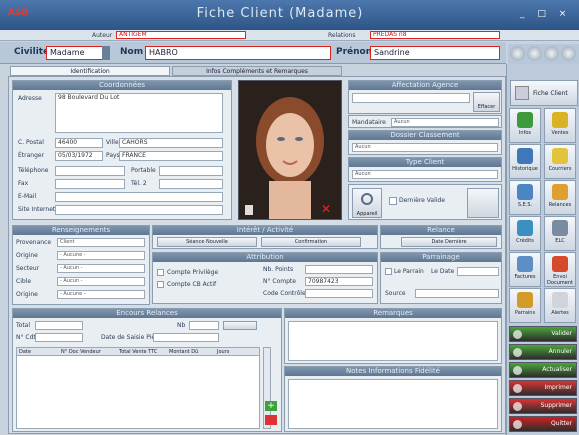 The width and height of the screenshot is (579, 435). I want to click on sidebar-item-mail: Courriers, so click(560, 161).